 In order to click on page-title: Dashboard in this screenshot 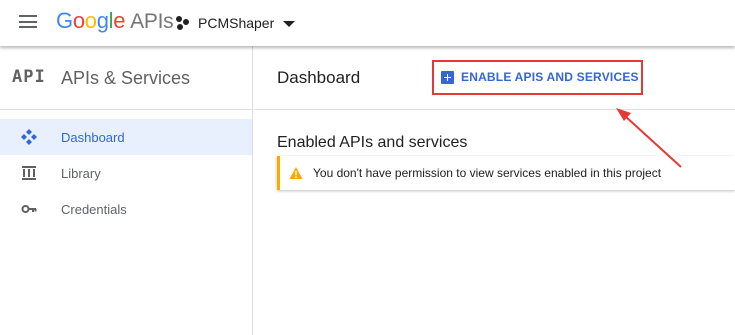, I will do `click(319, 77)`.